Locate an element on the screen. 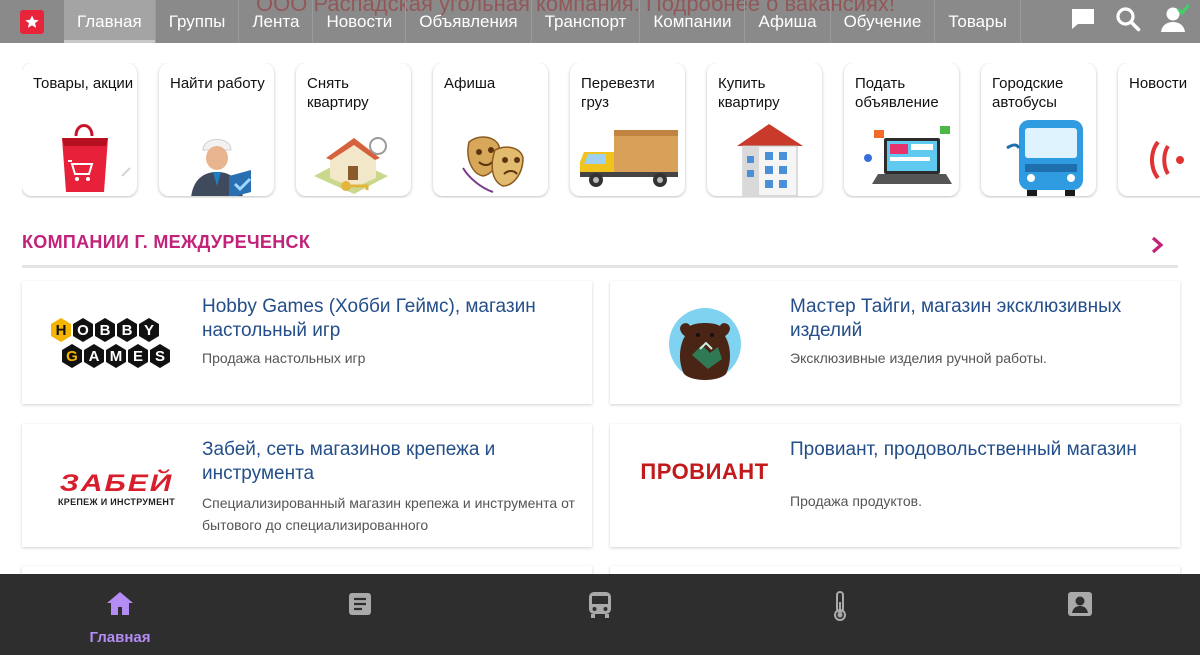  tile-buy-flat: Купить квартиру is located at coordinates (764, 129).